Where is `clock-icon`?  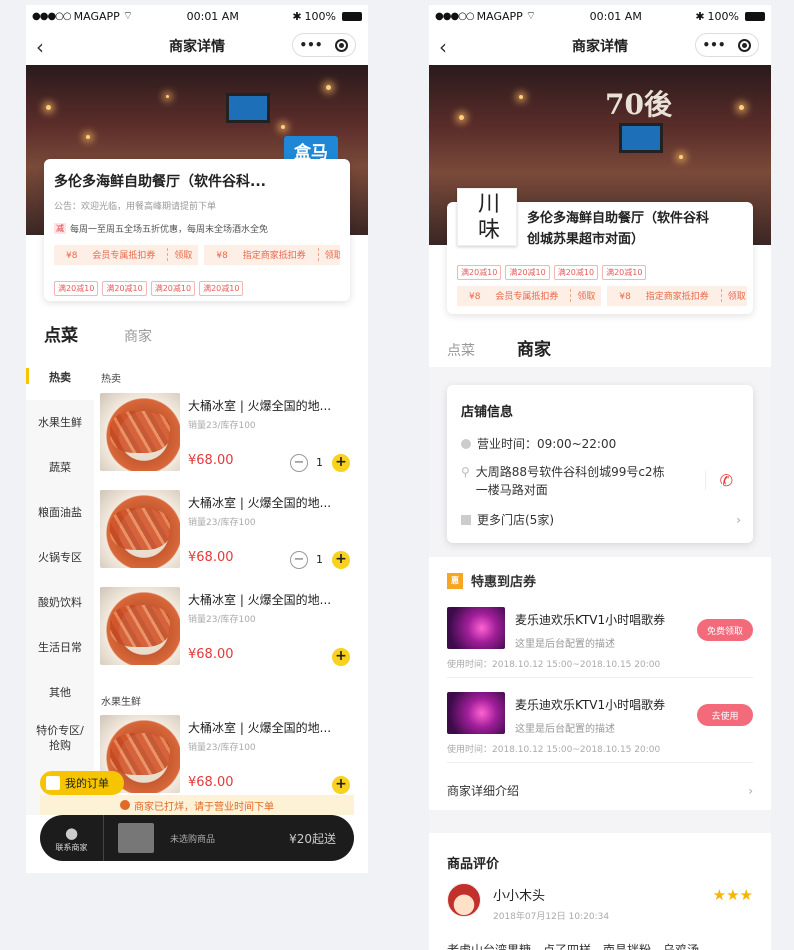 clock-icon is located at coordinates (466, 443).